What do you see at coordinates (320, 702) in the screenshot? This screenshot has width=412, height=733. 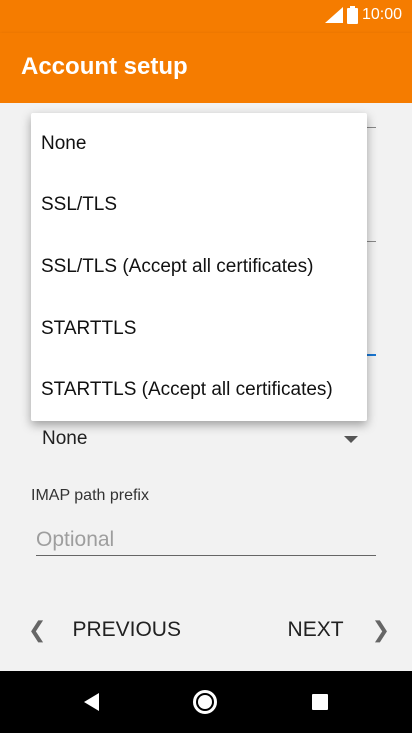 I see `recent-apps-icon` at bounding box center [320, 702].